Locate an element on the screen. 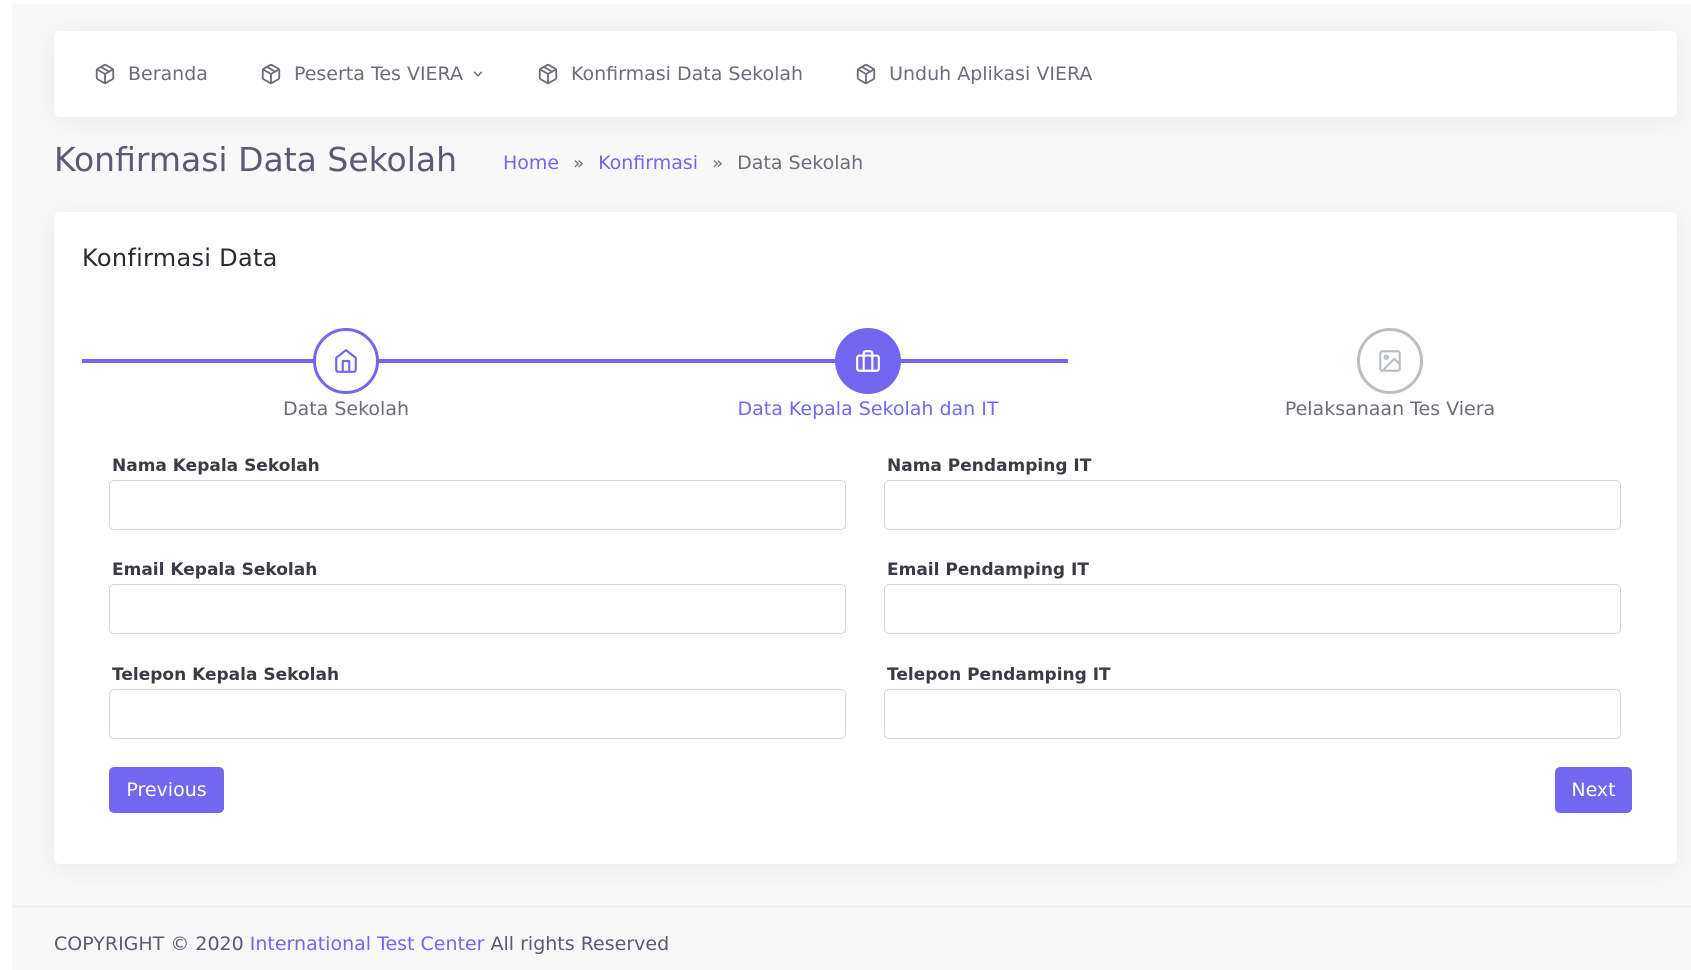  telepon-pendamping-it-label: Telepon Pendamping IT is located at coordinates (999, 675).